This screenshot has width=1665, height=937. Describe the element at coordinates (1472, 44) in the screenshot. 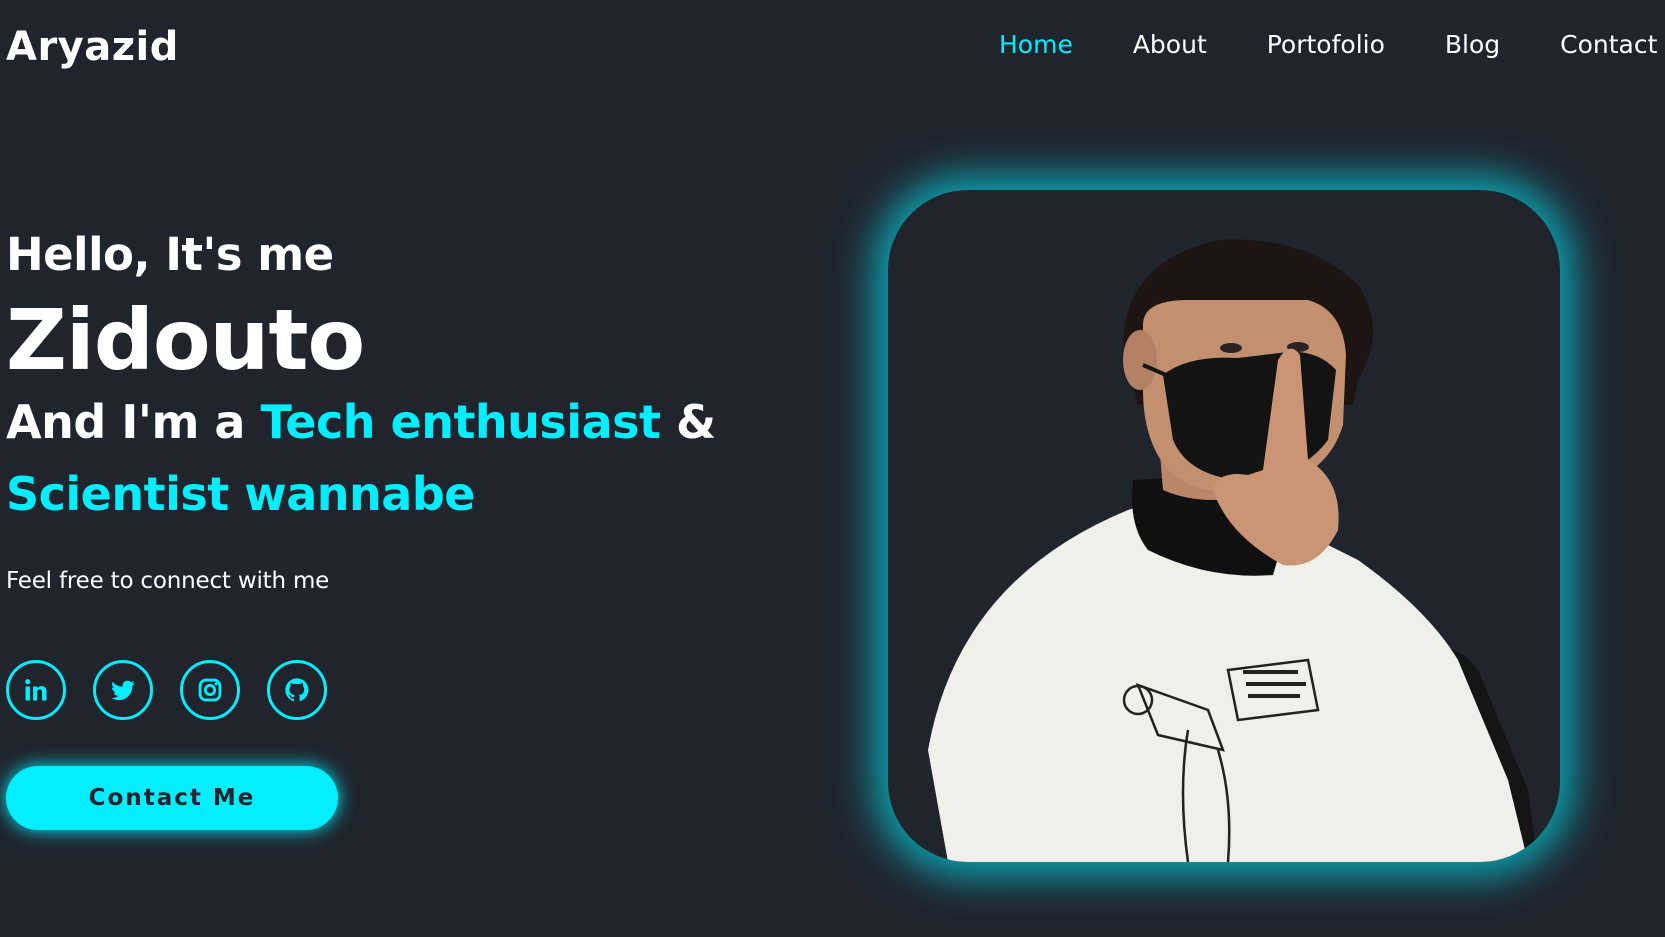

I see `nav-blog: Blog` at that location.